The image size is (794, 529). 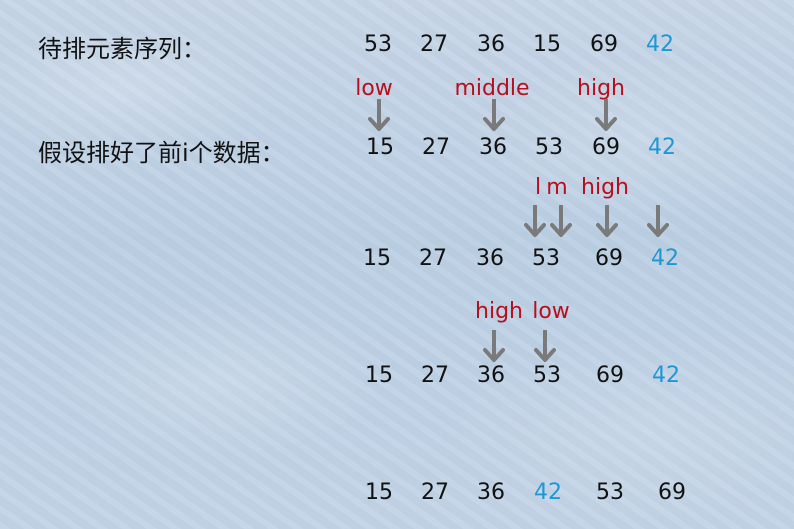 What do you see at coordinates (672, 492) in the screenshot?
I see `row5-value: 69` at bounding box center [672, 492].